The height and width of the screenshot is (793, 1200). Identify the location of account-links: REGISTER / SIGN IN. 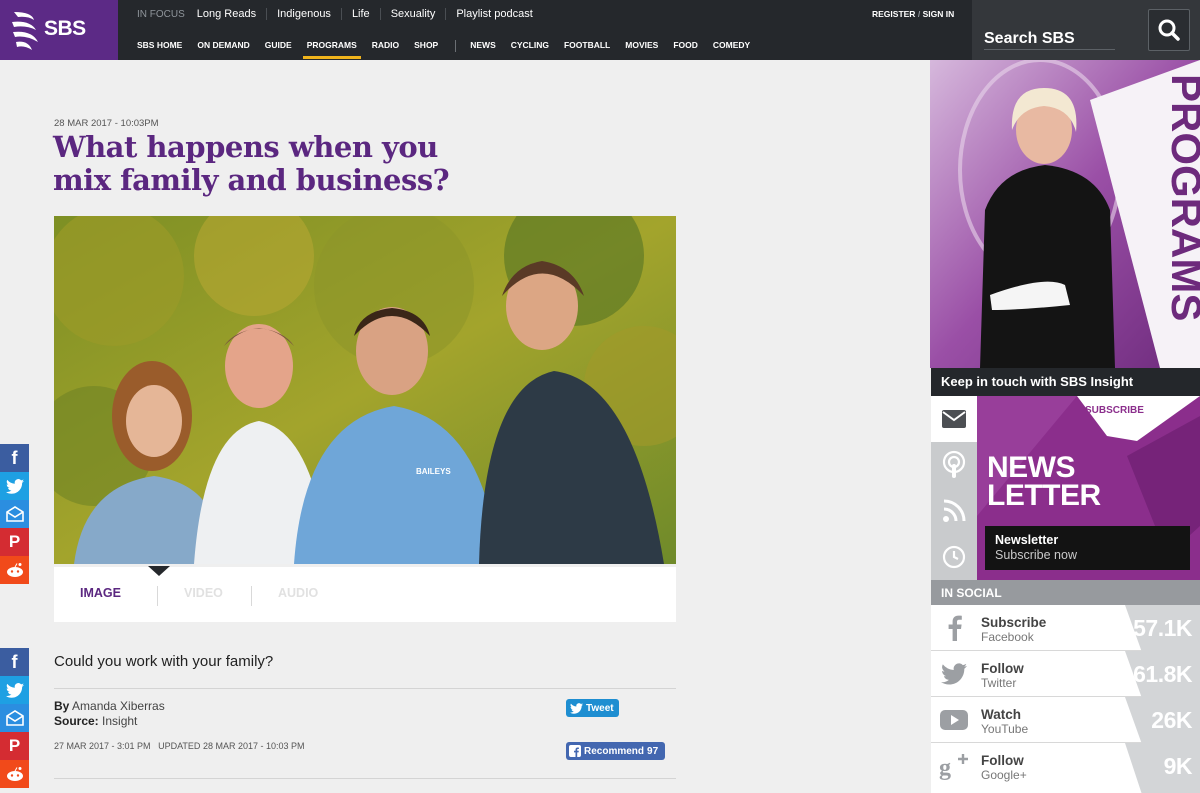
(913, 14).